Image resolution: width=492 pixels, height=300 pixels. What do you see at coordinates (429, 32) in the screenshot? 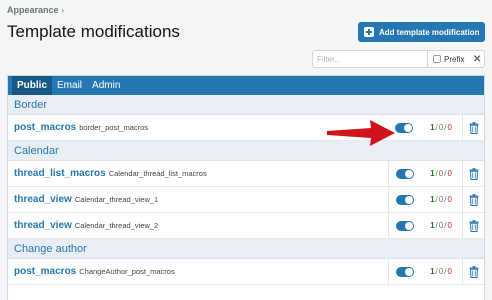
I see `add-button-label: Add template modification` at bounding box center [429, 32].